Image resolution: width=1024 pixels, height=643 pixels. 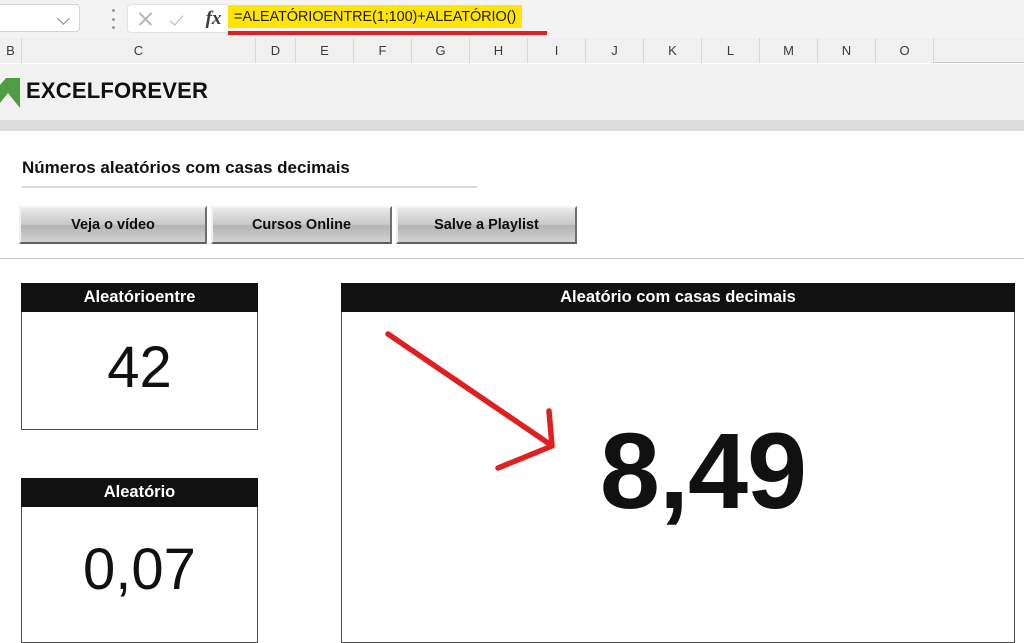 I want to click on column-header-c: C, so click(x=139, y=50).